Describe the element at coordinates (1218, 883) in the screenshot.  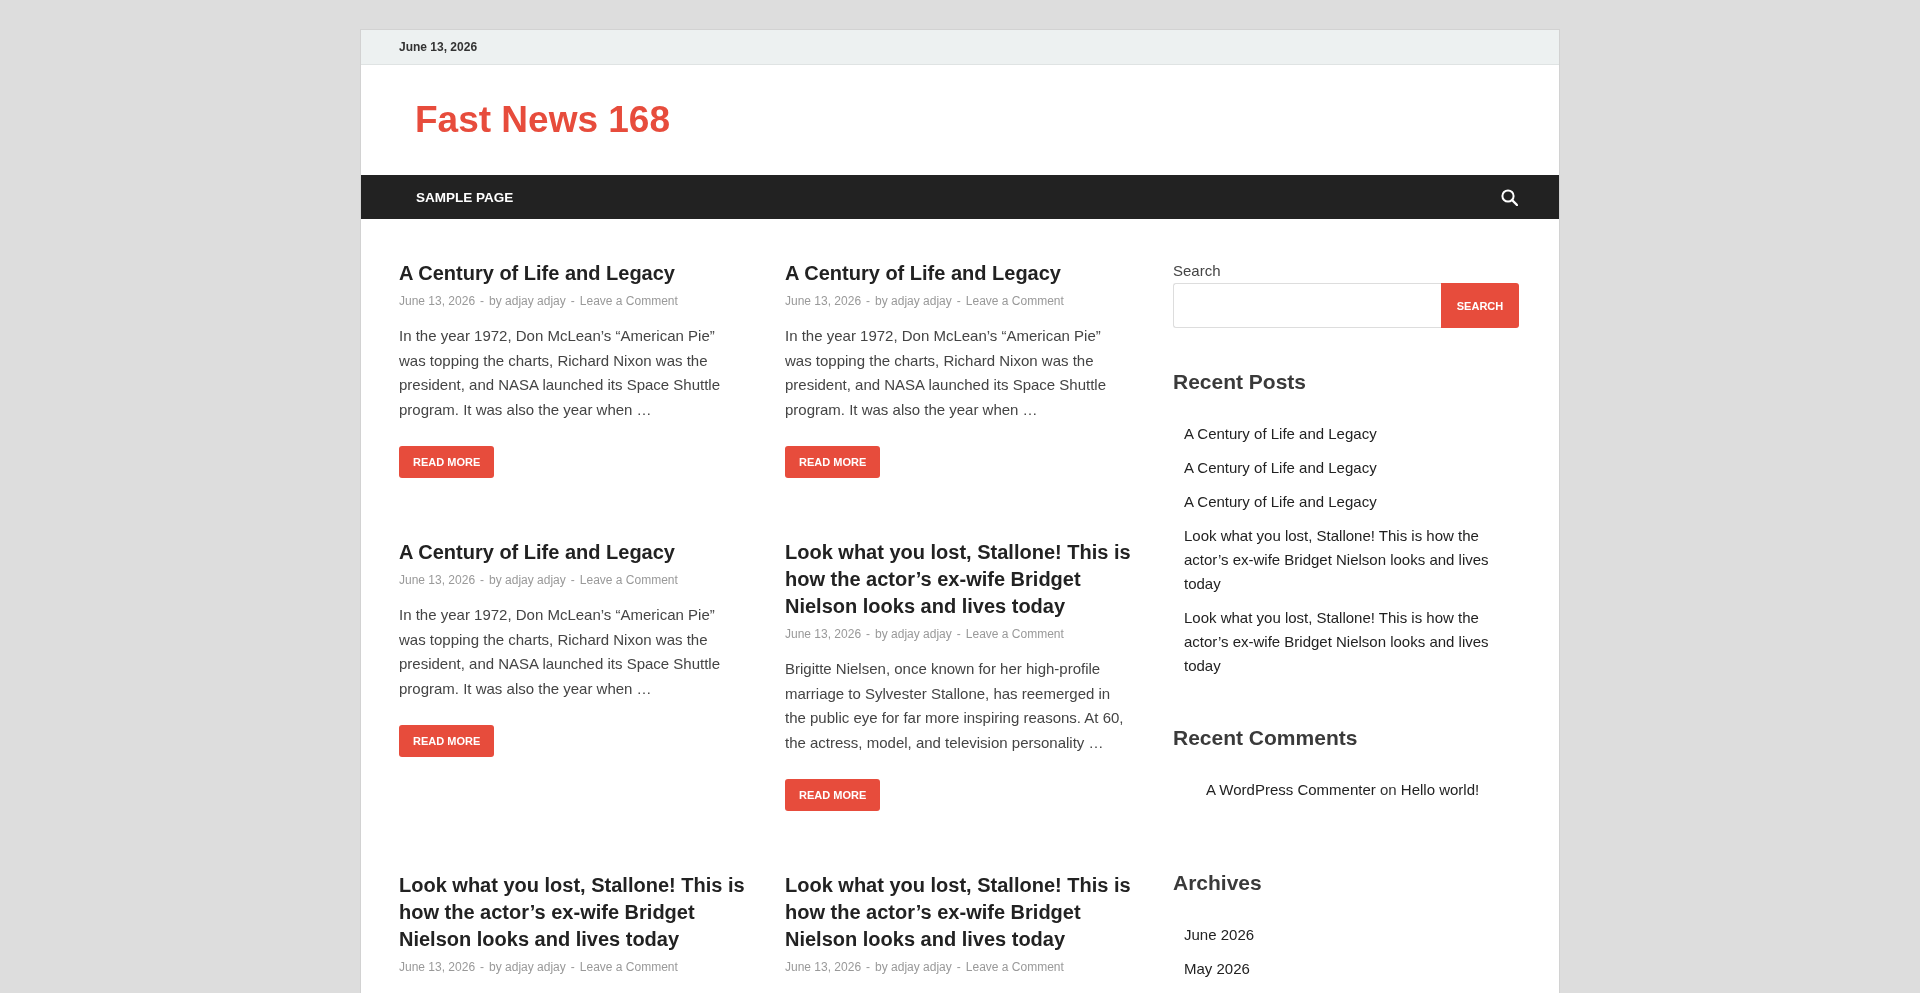
I see `widget-heading: Archives` at that location.